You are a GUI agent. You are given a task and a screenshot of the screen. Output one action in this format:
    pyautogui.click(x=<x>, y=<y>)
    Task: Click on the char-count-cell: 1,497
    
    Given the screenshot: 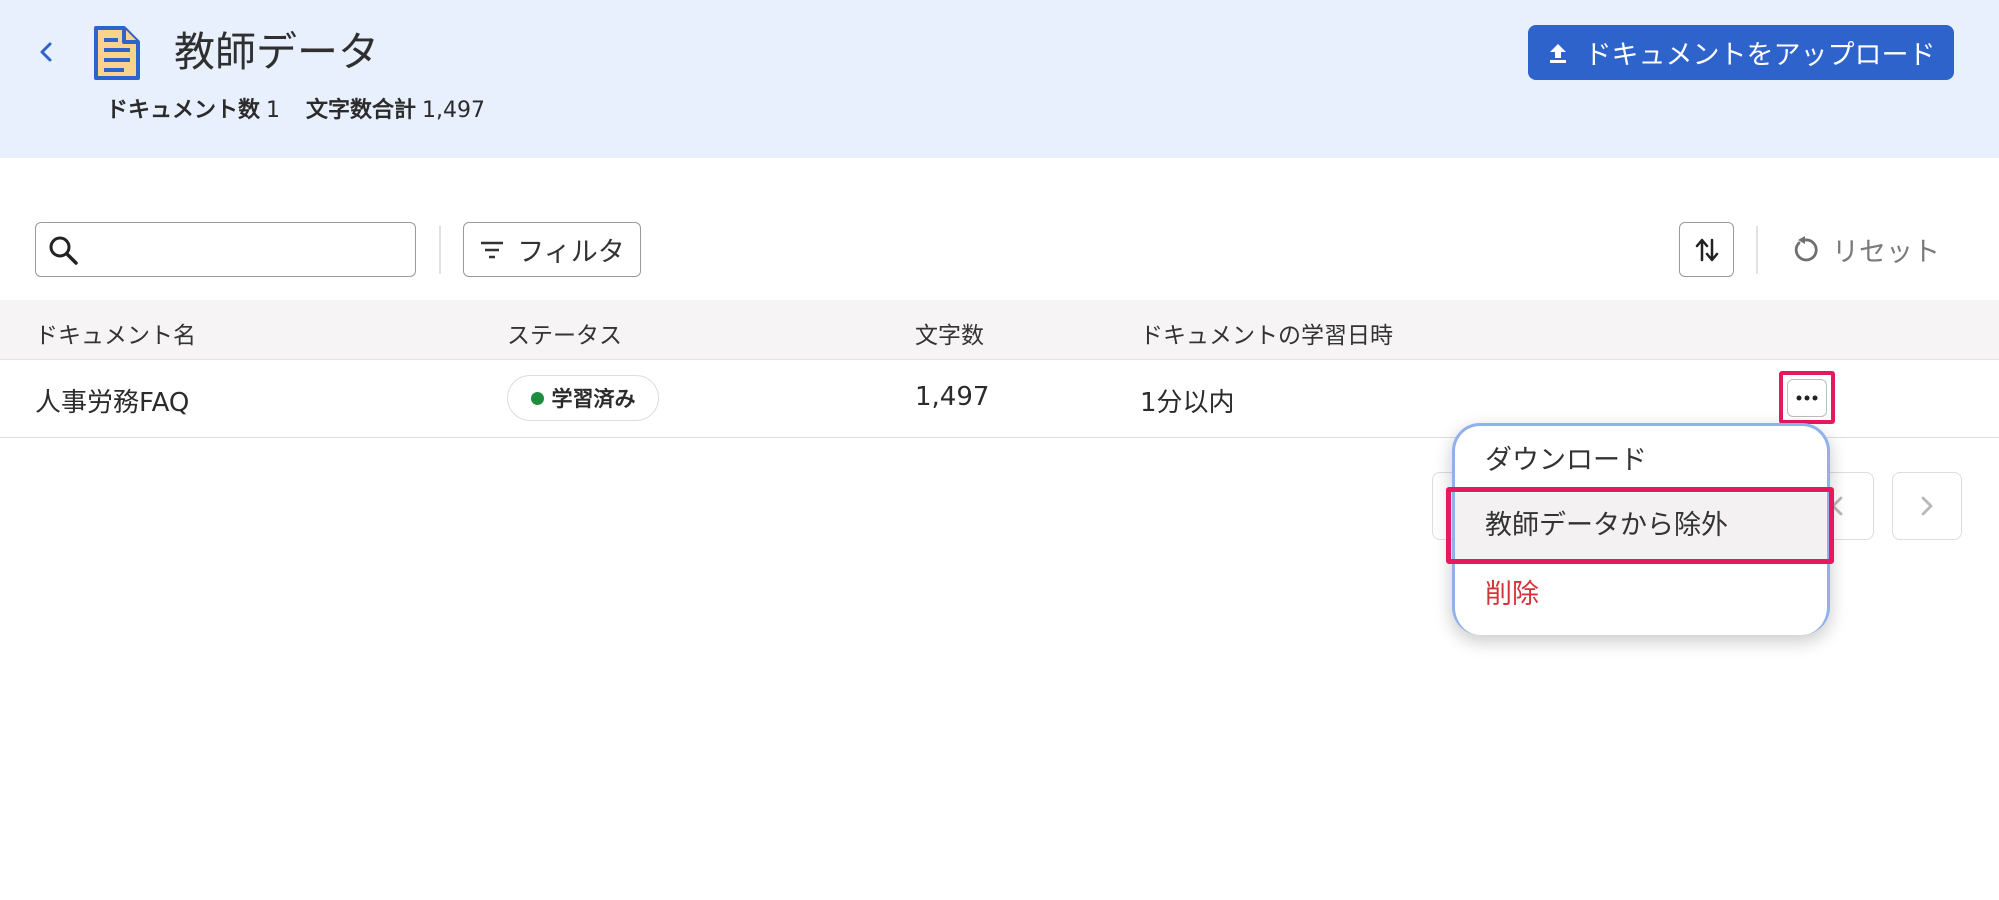 What is the action you would take?
    pyautogui.click(x=952, y=397)
    